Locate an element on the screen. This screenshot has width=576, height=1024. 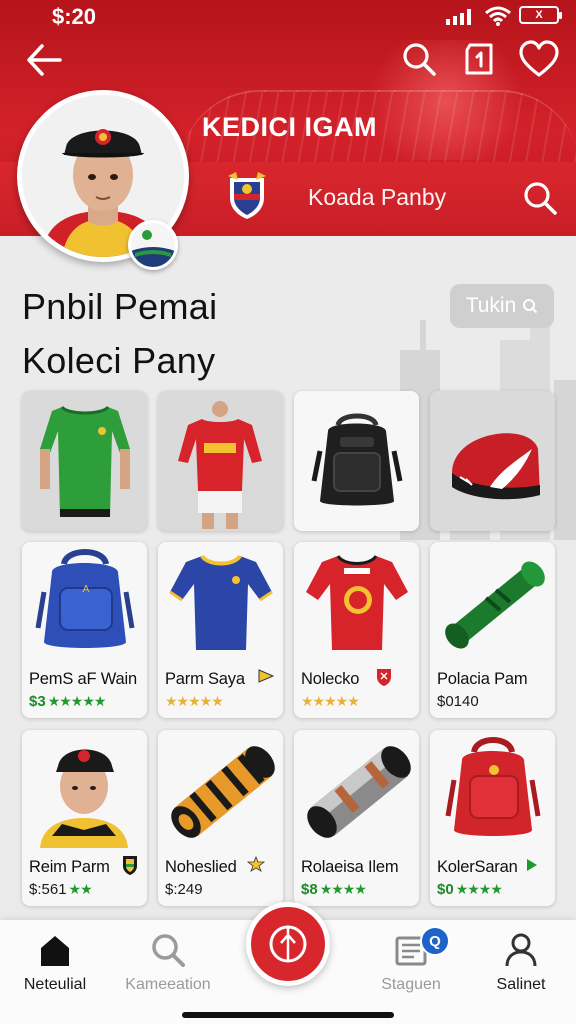
product-meta: $3 ★★★★★ is located at coordinates (68, 701).